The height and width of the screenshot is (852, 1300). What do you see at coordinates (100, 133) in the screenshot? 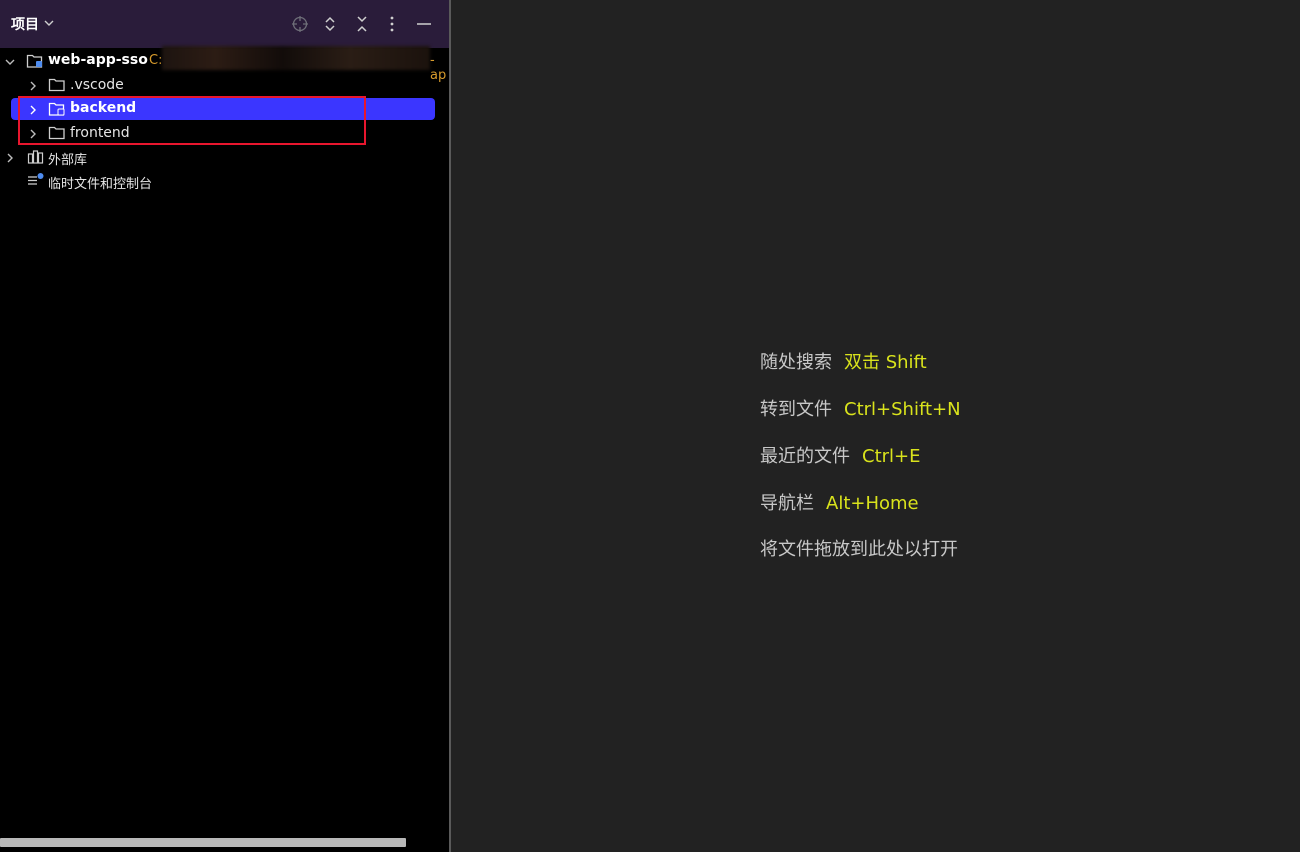
I see `tree-item-label: frontend` at bounding box center [100, 133].